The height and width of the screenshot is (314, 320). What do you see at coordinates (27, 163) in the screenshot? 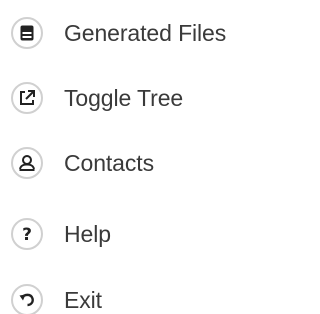
I see `contact-person-icon` at bounding box center [27, 163].